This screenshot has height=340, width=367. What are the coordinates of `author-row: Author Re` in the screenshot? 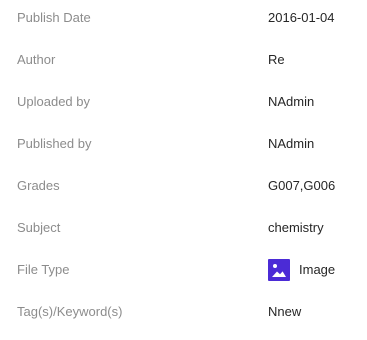 It's located at (183, 62).